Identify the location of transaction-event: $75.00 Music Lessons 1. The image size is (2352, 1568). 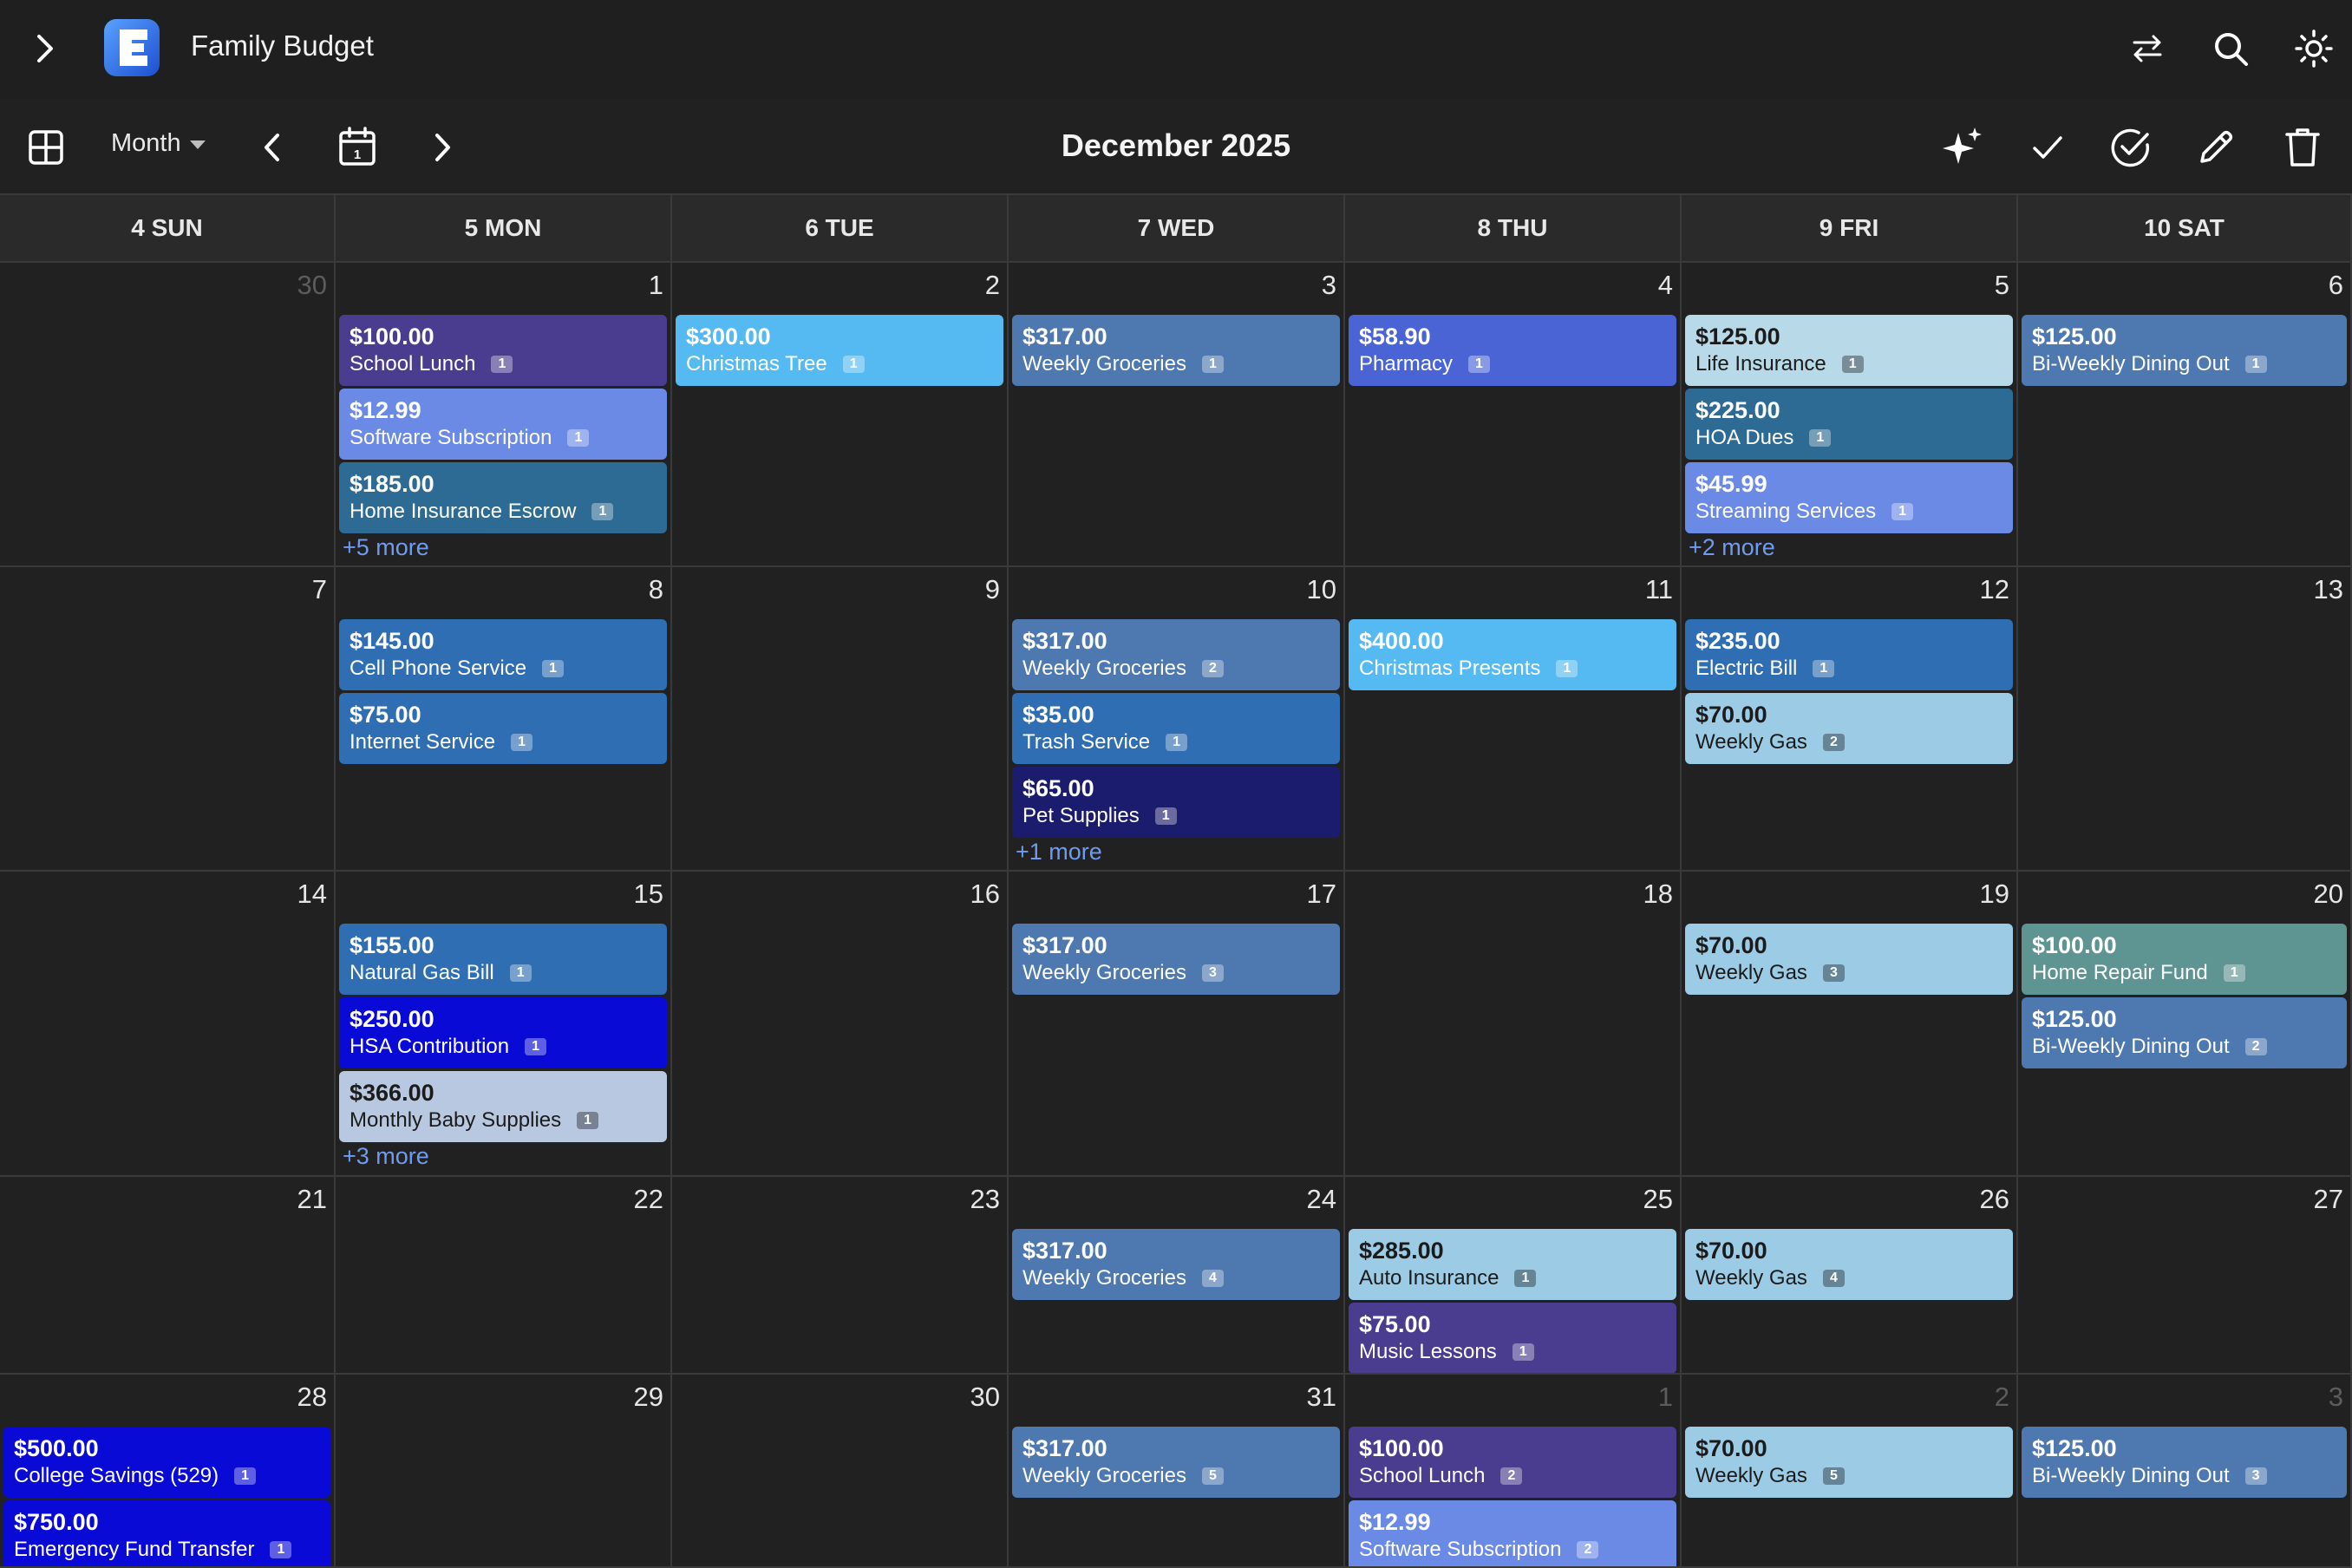
(1512, 1338).